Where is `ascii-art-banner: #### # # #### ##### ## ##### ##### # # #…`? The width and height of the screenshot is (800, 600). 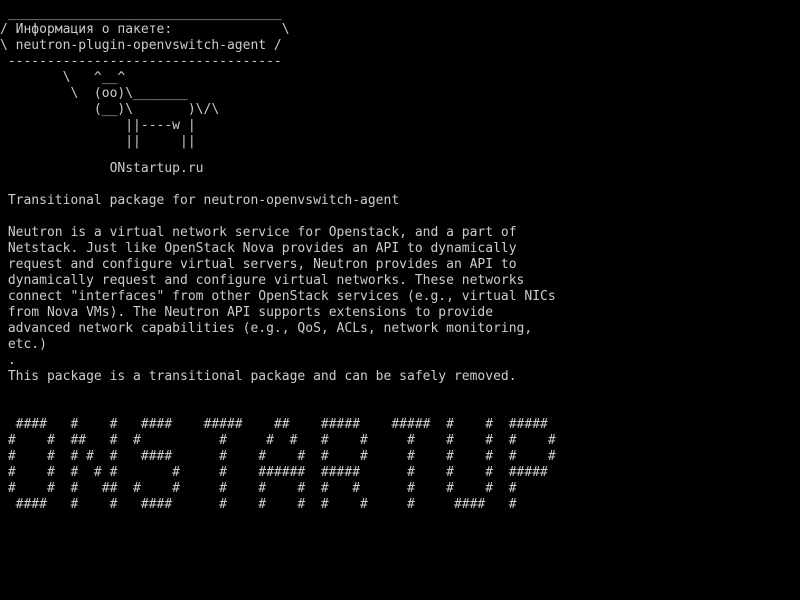
ascii-art-banner: #### # # #### ##### ## ##### ##### # # #… is located at coordinates (281, 464).